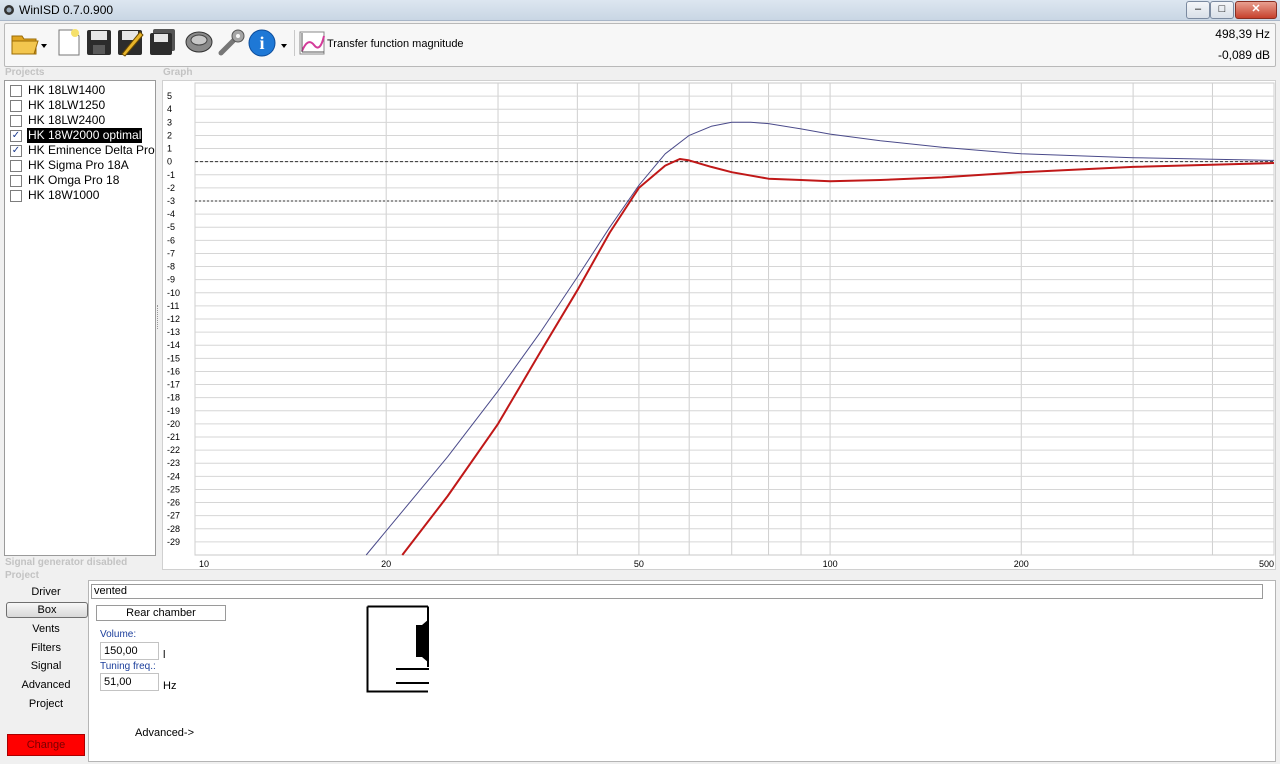  Describe the element at coordinates (63, 195) in the screenshot. I see `project-label: HK 18W1000` at that location.